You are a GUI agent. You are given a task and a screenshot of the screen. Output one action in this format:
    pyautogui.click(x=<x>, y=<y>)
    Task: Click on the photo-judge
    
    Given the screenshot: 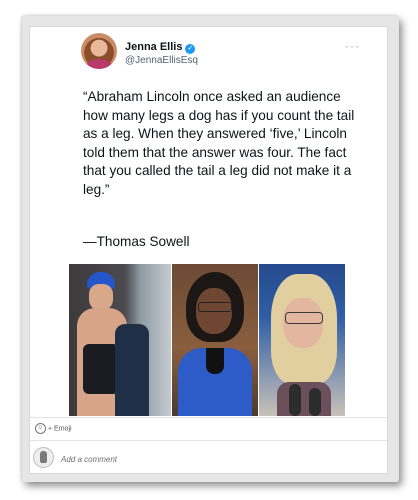 What is the action you would take?
    pyautogui.click(x=215, y=340)
    